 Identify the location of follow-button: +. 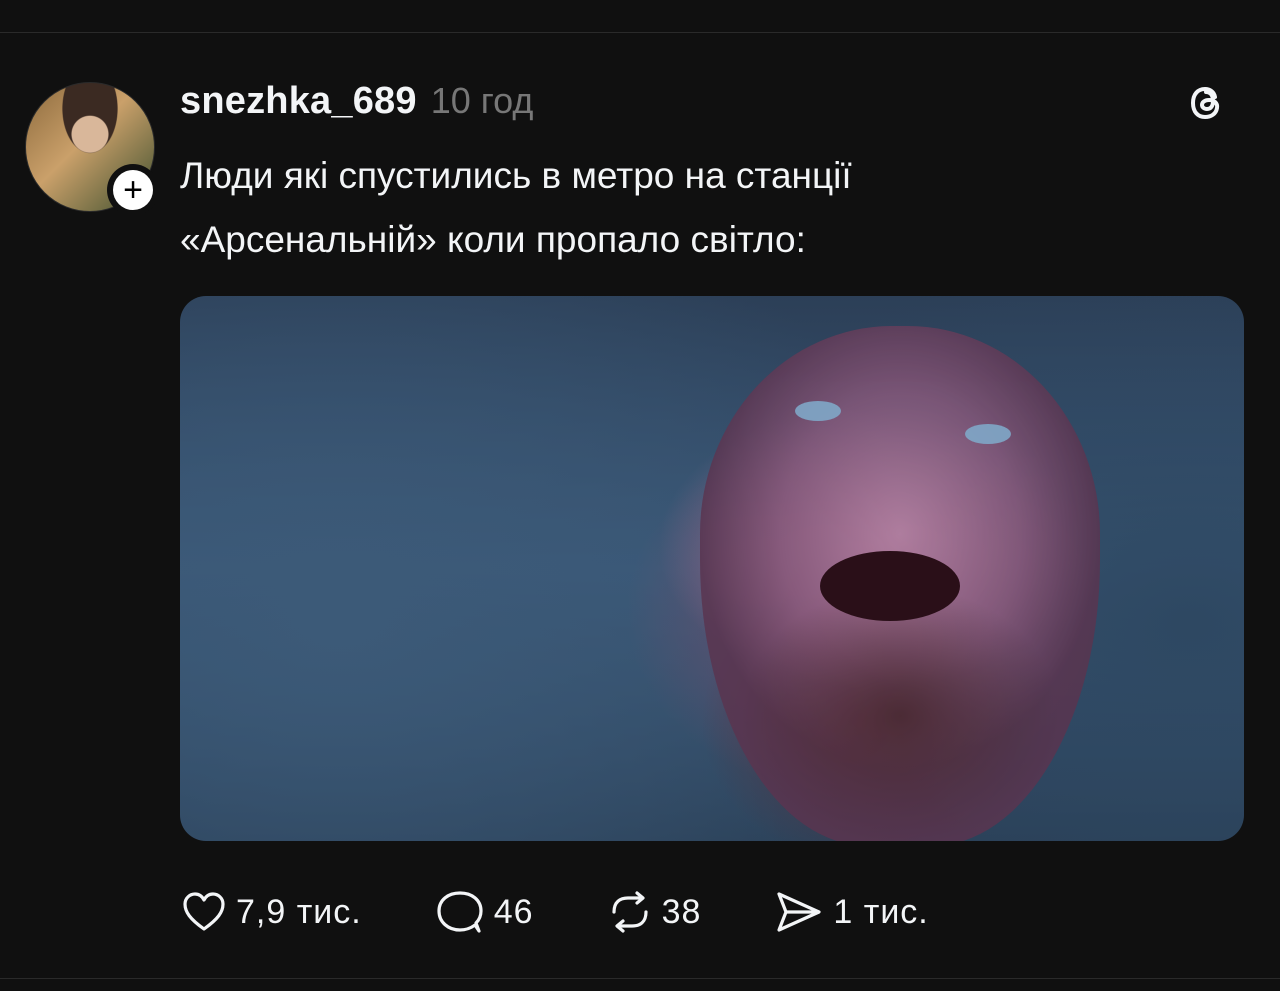
(133, 190).